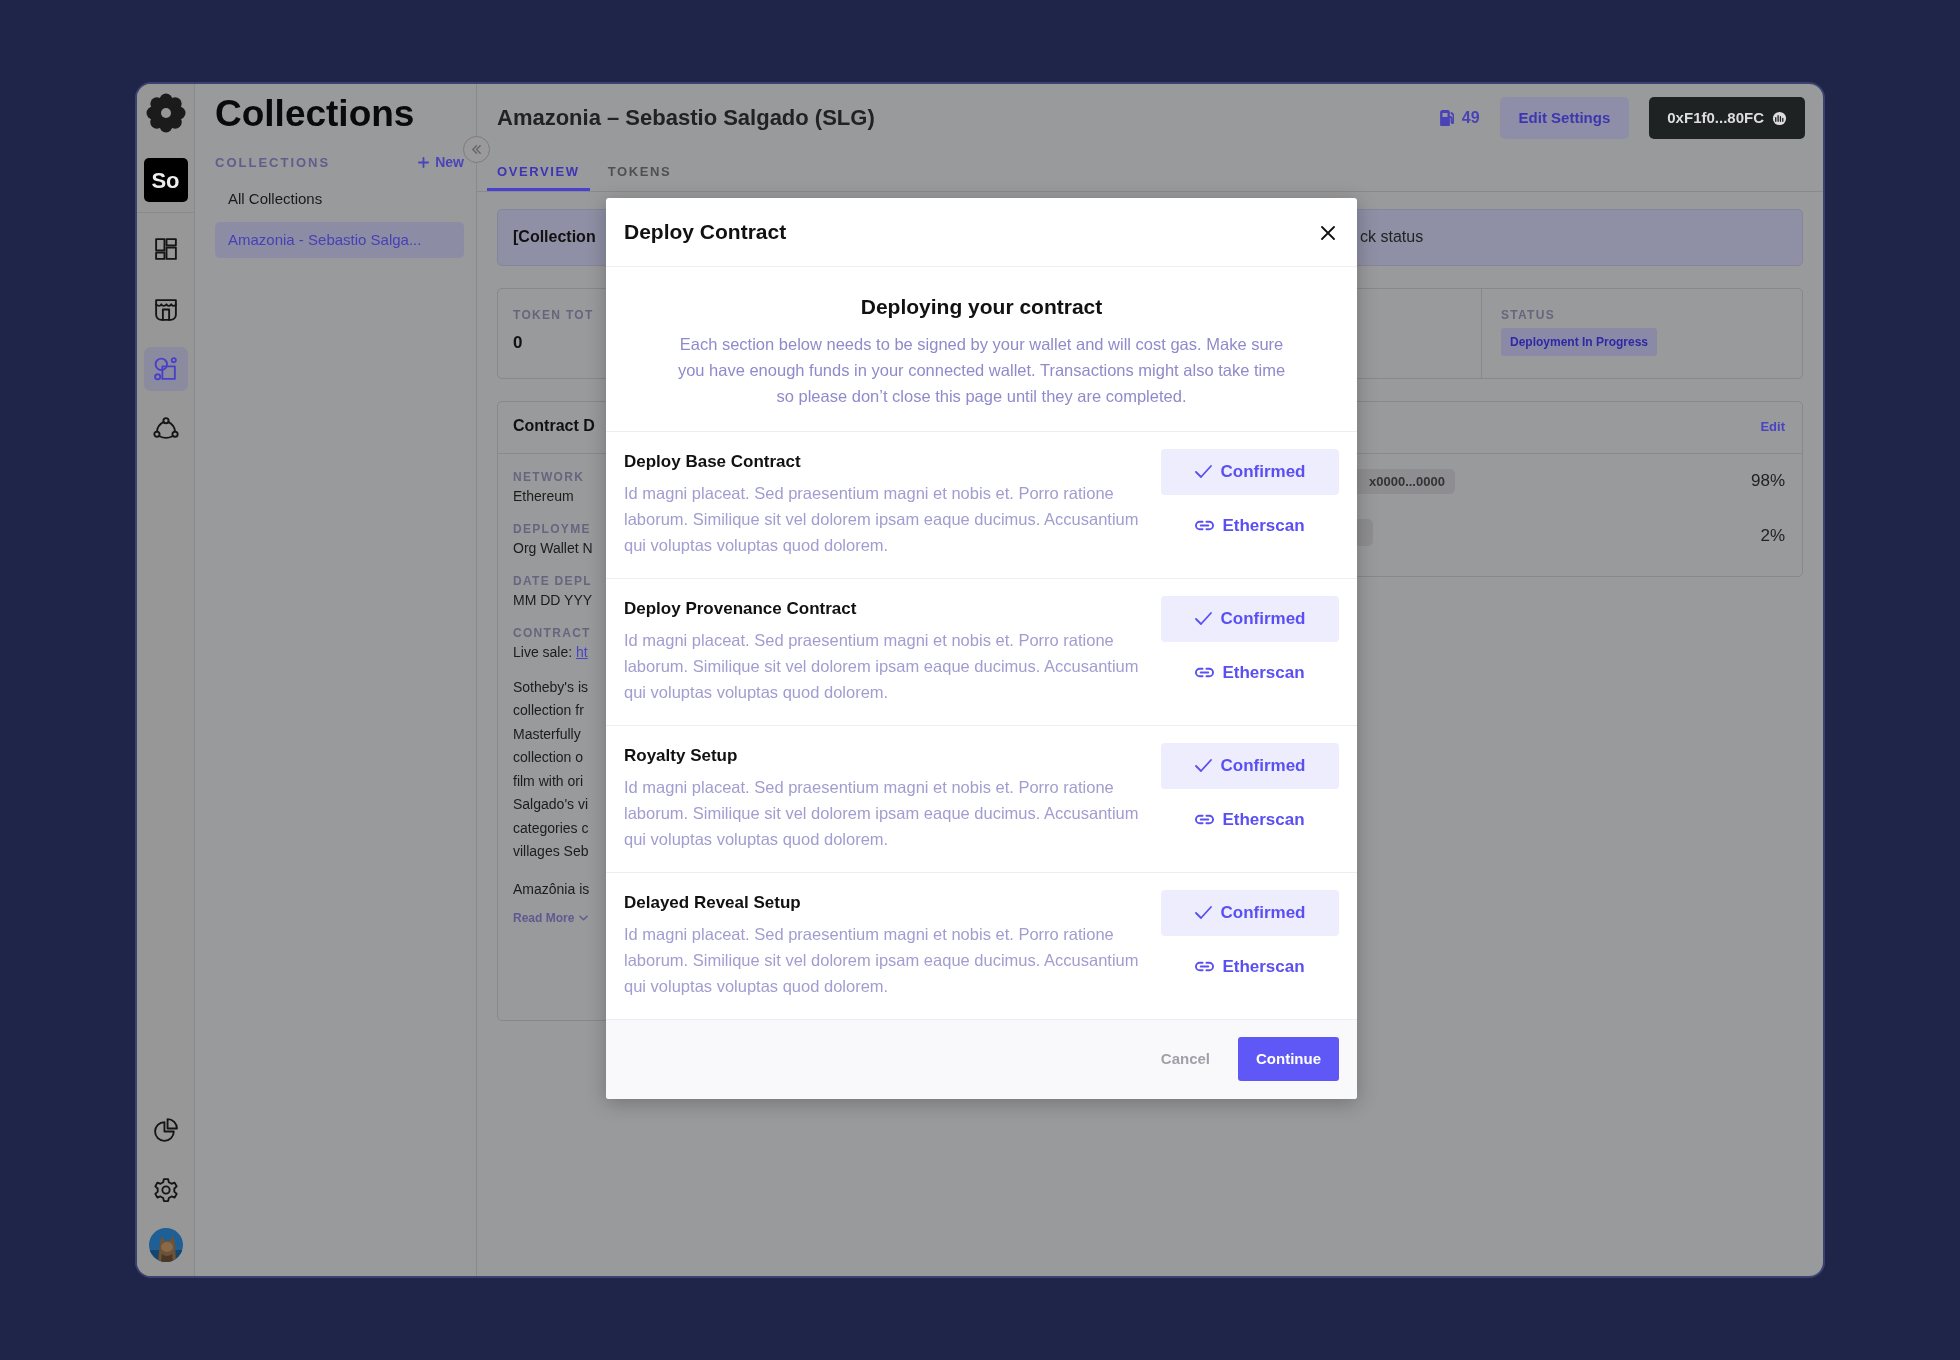  Describe the element at coordinates (165, 1190) in the screenshot. I see `settings-icon` at that location.